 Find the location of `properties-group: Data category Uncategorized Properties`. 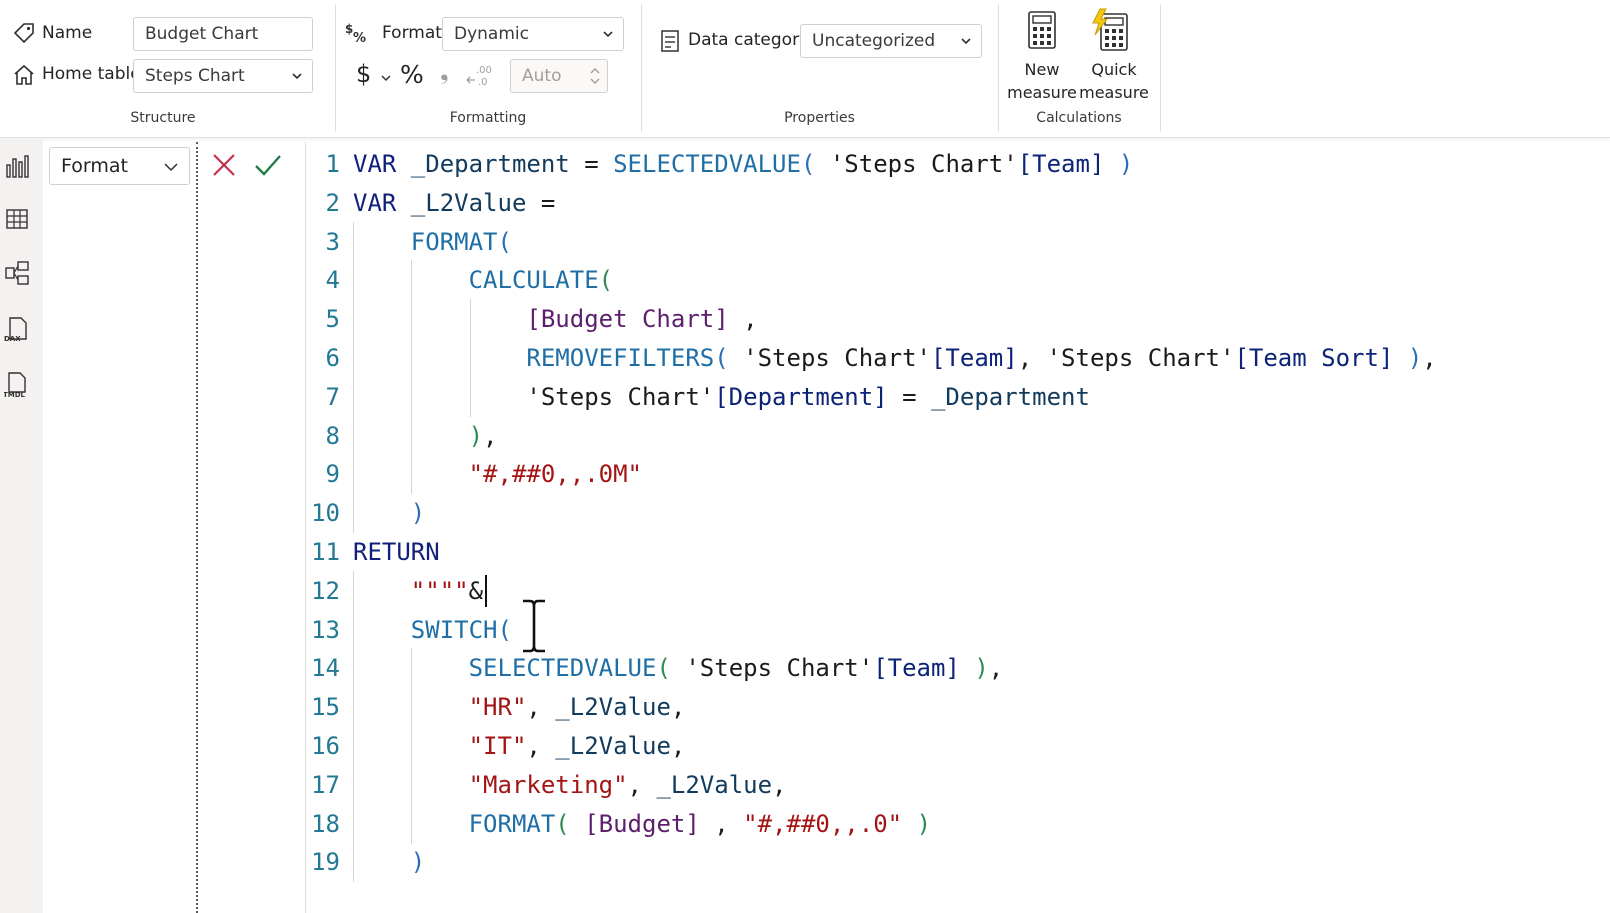

properties-group: Data category Uncategorized Properties is located at coordinates (819, 69).